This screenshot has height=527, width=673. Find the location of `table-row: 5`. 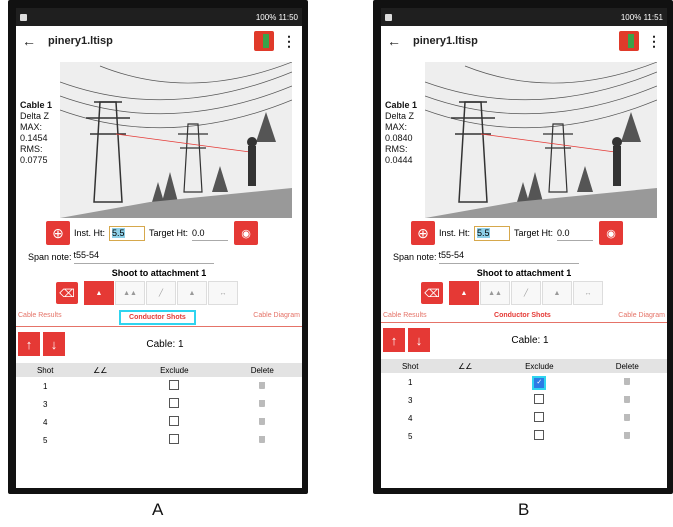

table-row: 5 is located at coordinates (159, 440).